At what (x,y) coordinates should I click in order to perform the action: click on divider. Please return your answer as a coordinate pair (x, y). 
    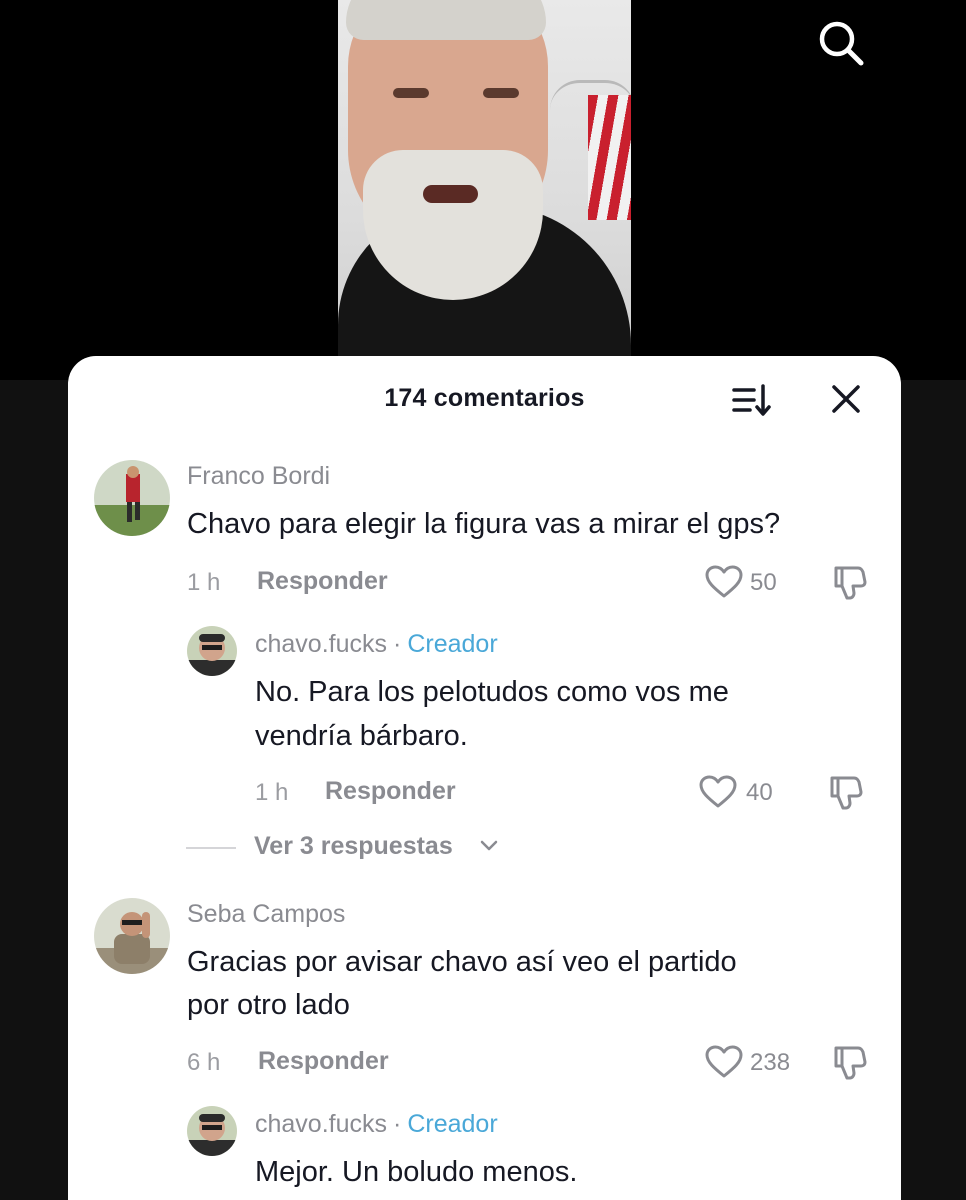
    Looking at the image, I should click on (211, 848).